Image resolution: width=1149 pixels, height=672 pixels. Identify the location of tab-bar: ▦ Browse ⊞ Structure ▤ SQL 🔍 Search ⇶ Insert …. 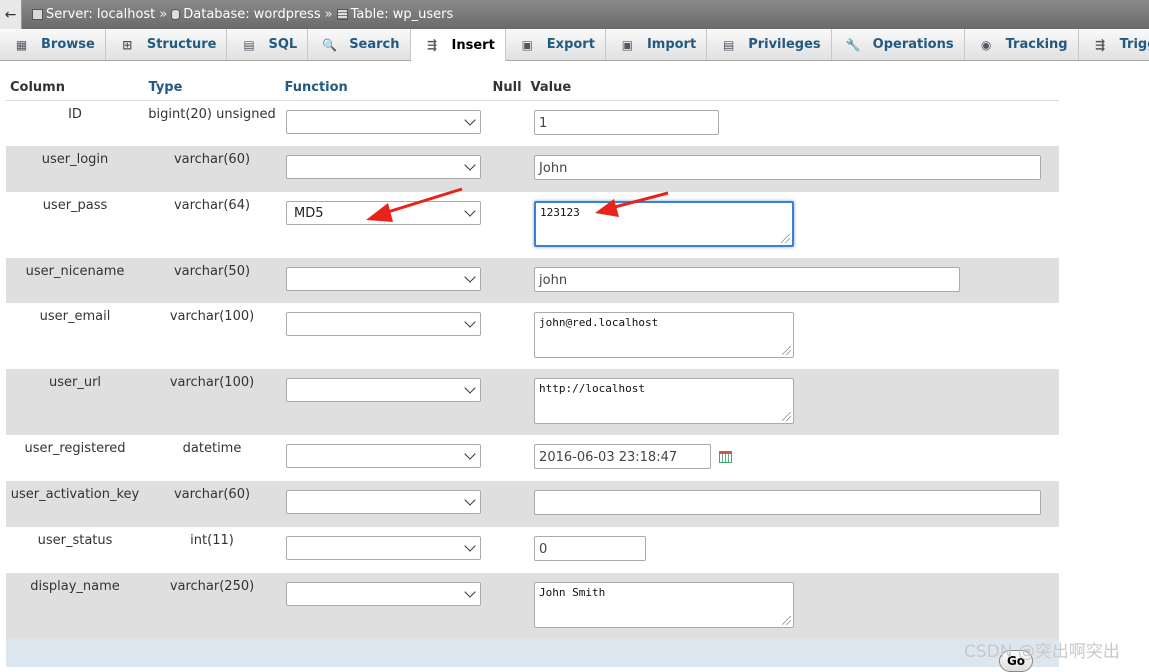
(574, 45).